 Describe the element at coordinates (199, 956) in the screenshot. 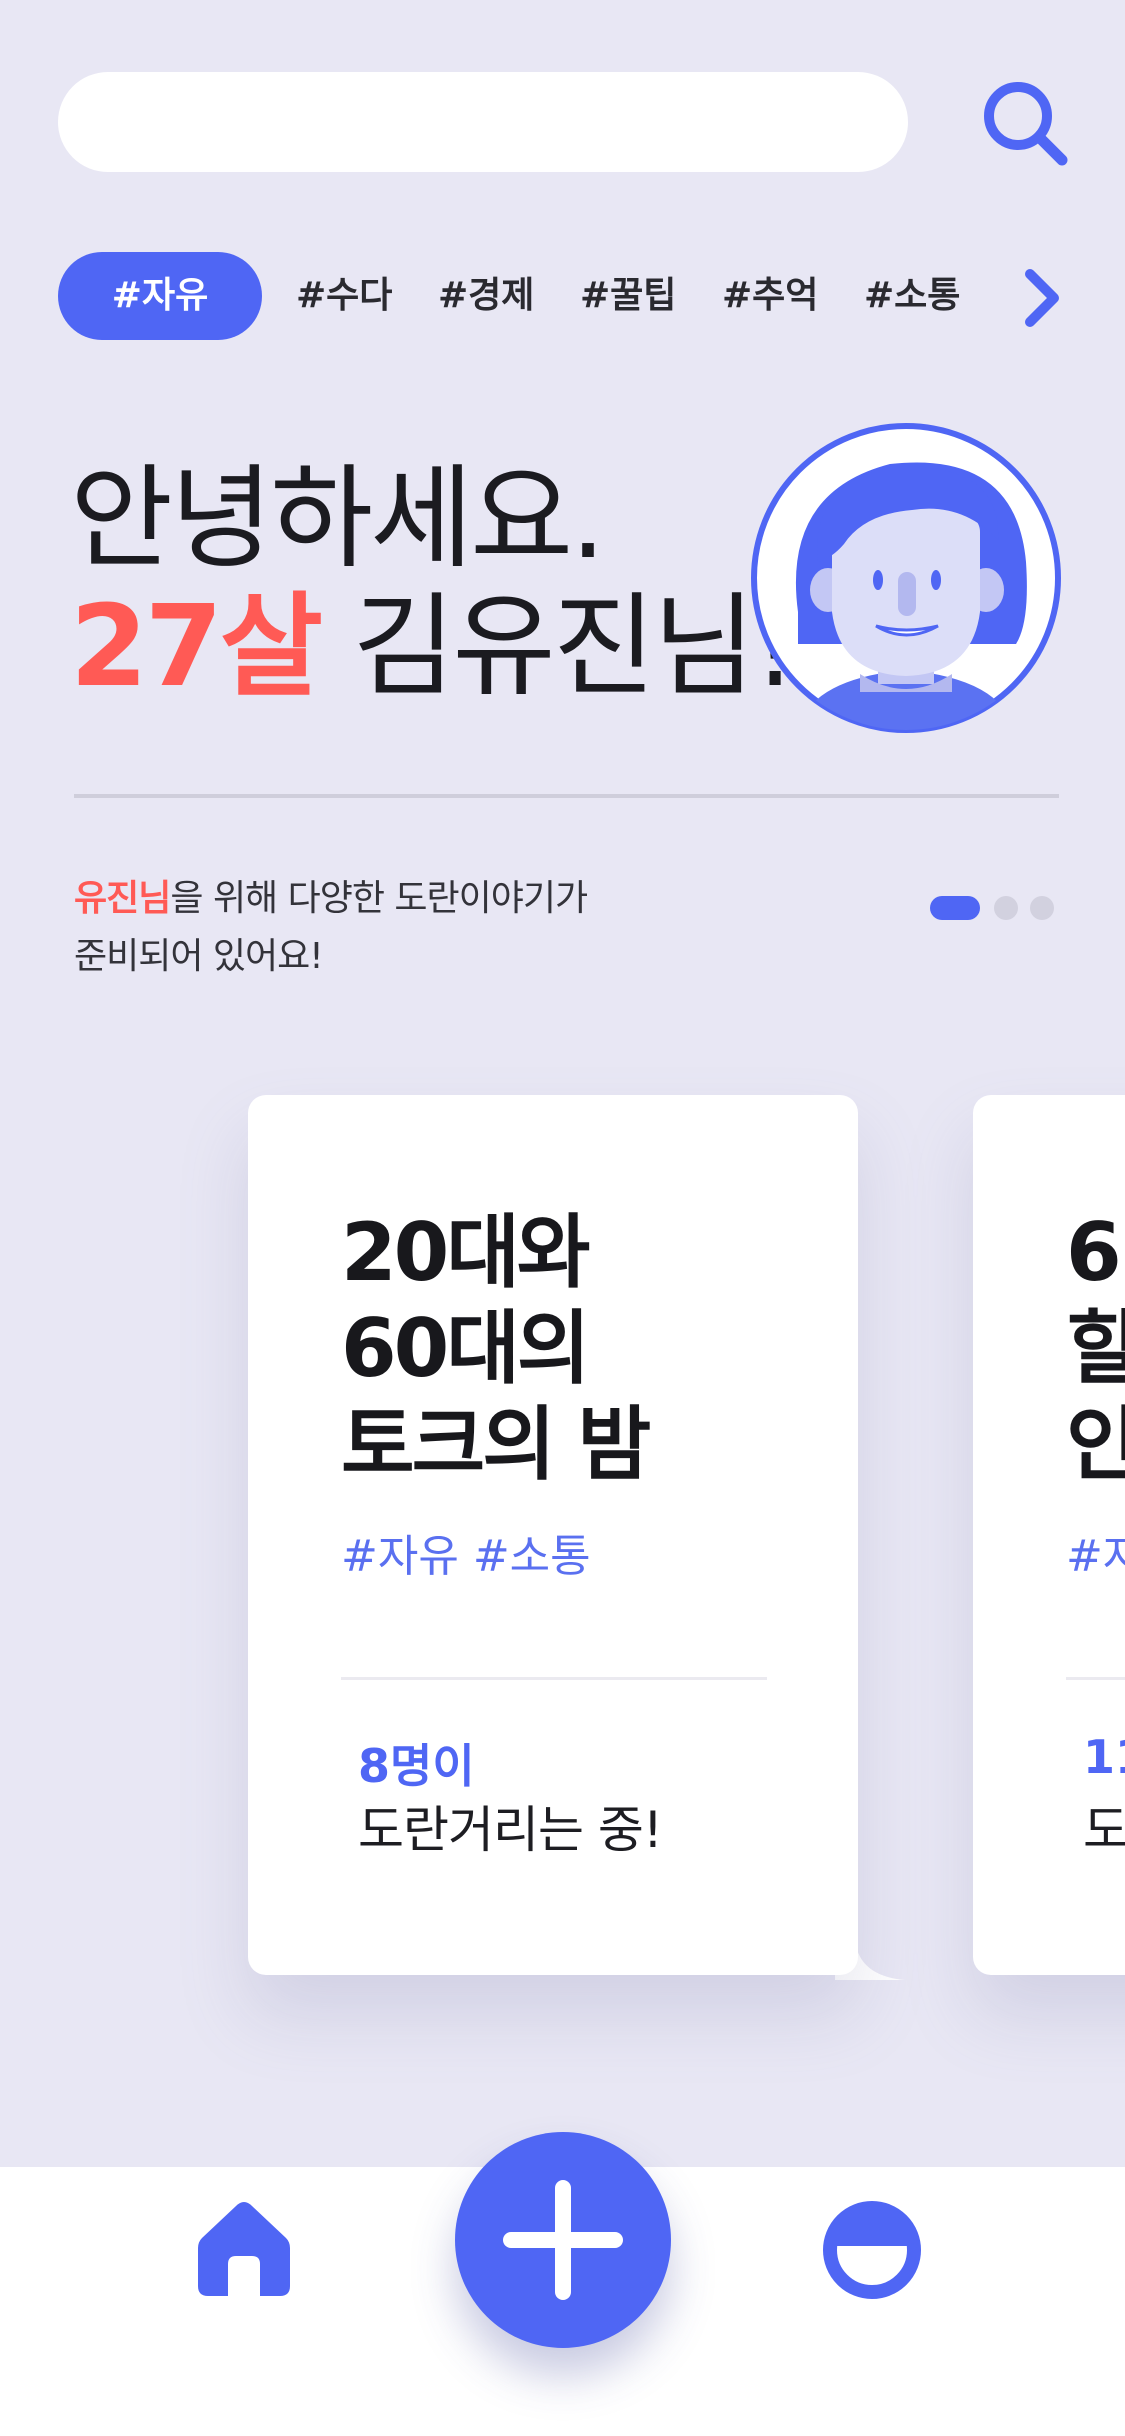

I see `intro-line2: 준비되어 있어요!` at that location.